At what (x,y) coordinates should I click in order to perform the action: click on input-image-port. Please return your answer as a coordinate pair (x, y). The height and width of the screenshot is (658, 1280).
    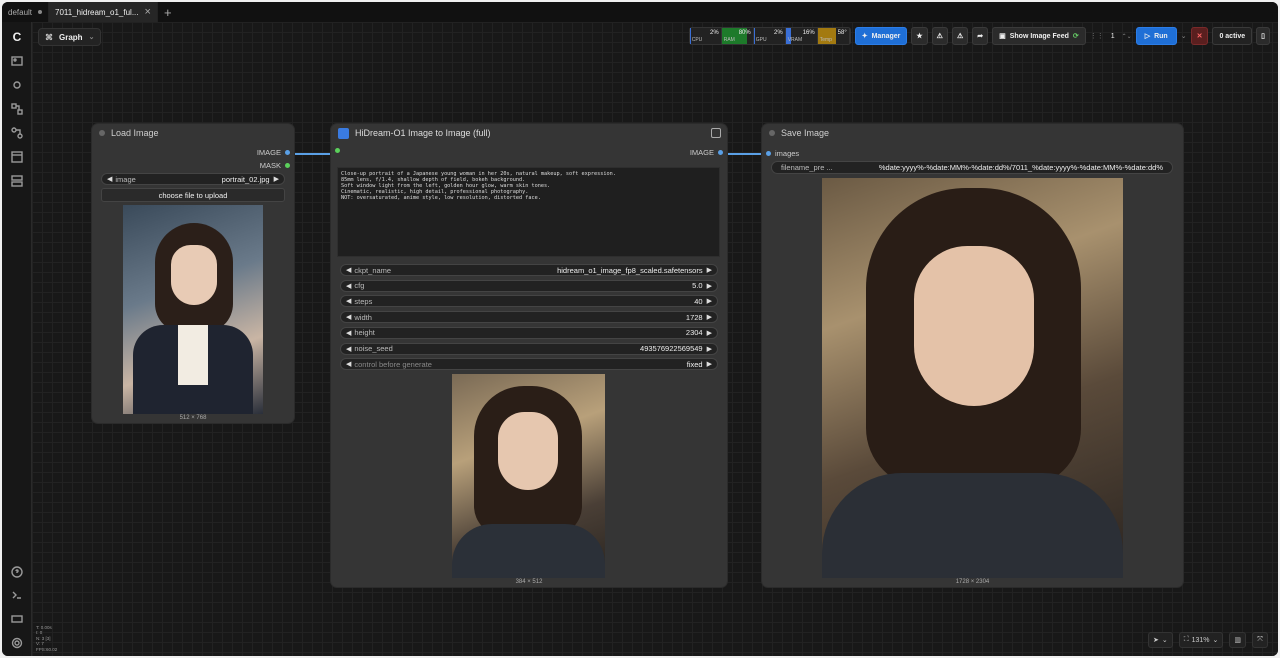
    Looking at the image, I should click on (337, 150).